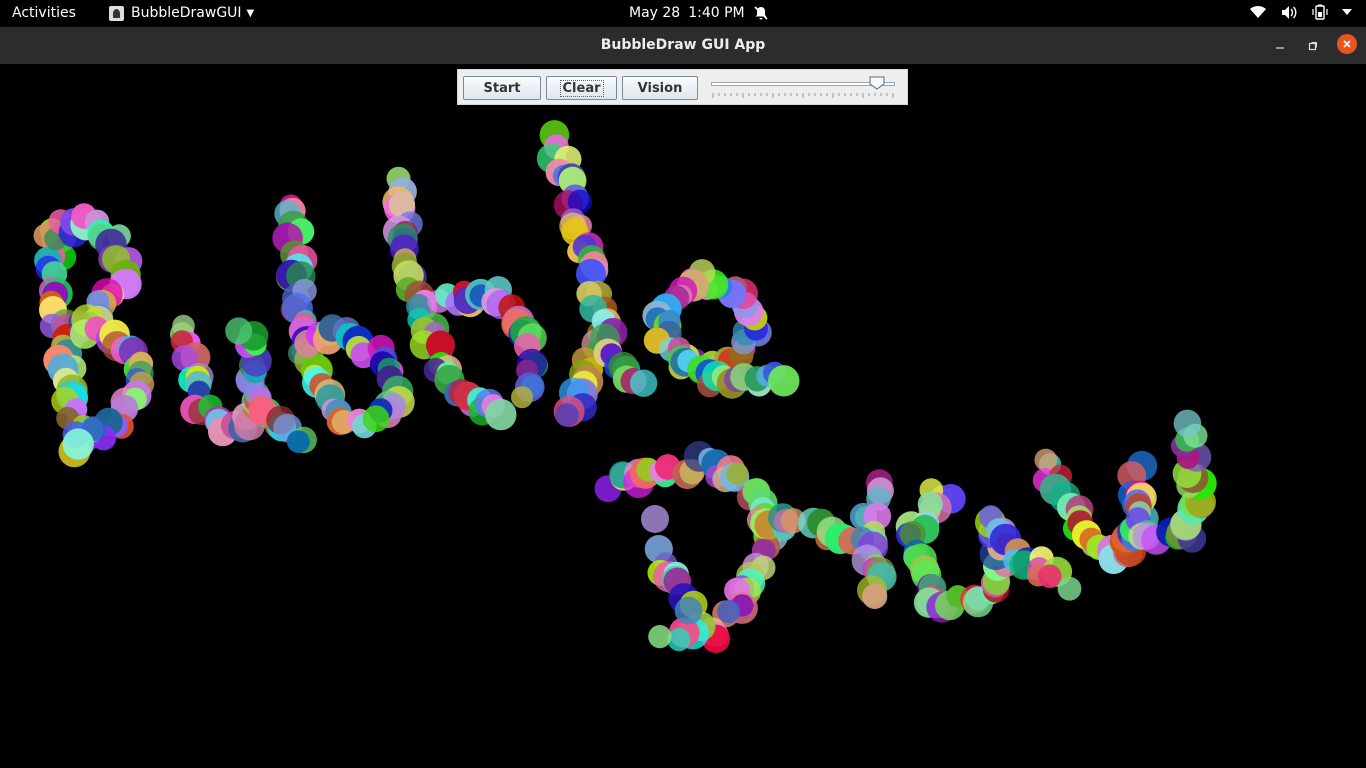 This screenshot has height=768, width=1366. What do you see at coordinates (761, 13) in the screenshot?
I see `notifications-off-icon` at bounding box center [761, 13].